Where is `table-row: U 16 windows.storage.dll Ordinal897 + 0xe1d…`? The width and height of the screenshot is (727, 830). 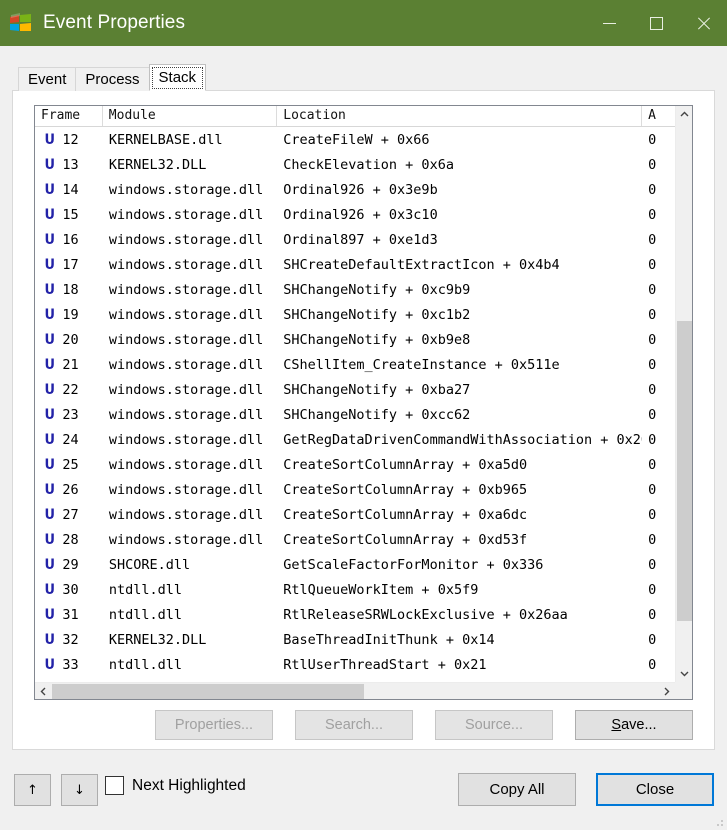
table-row: U 16 windows.storage.dll Ordinal897 + 0xe1d… is located at coordinates (355, 239).